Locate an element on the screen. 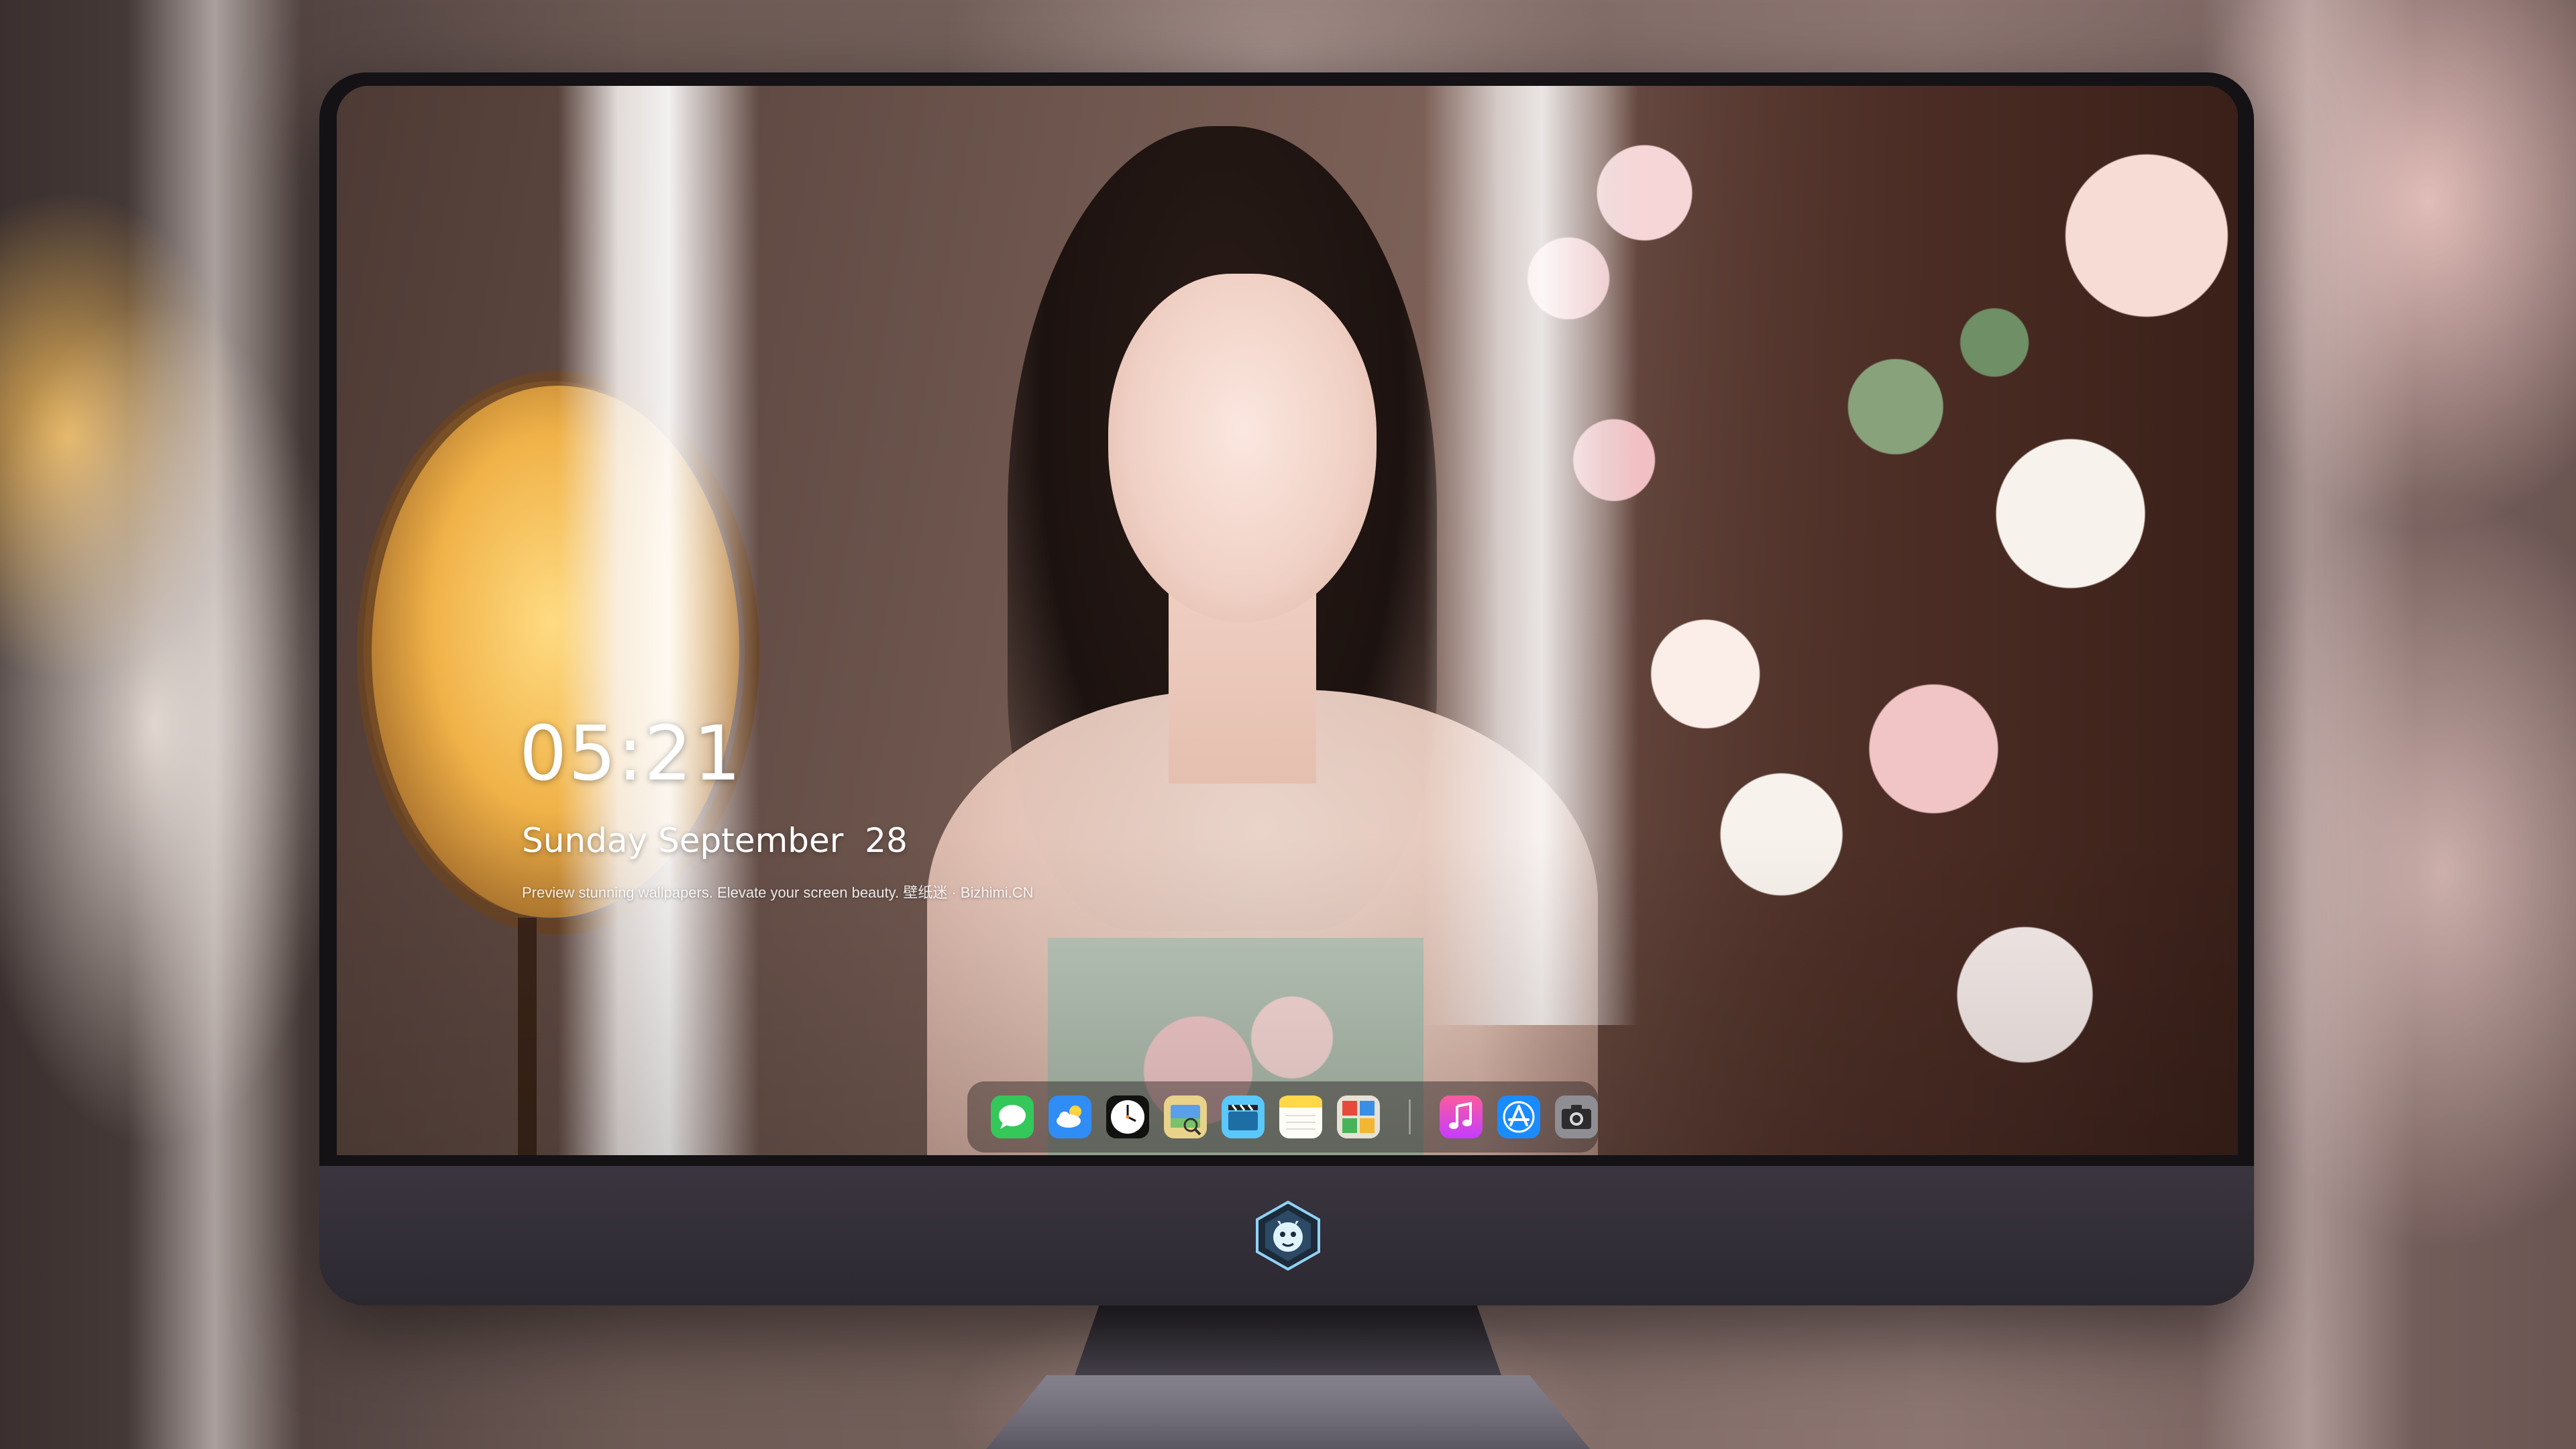 The image size is (2576, 1449). dock-app-weather is located at coordinates (1070, 1116).